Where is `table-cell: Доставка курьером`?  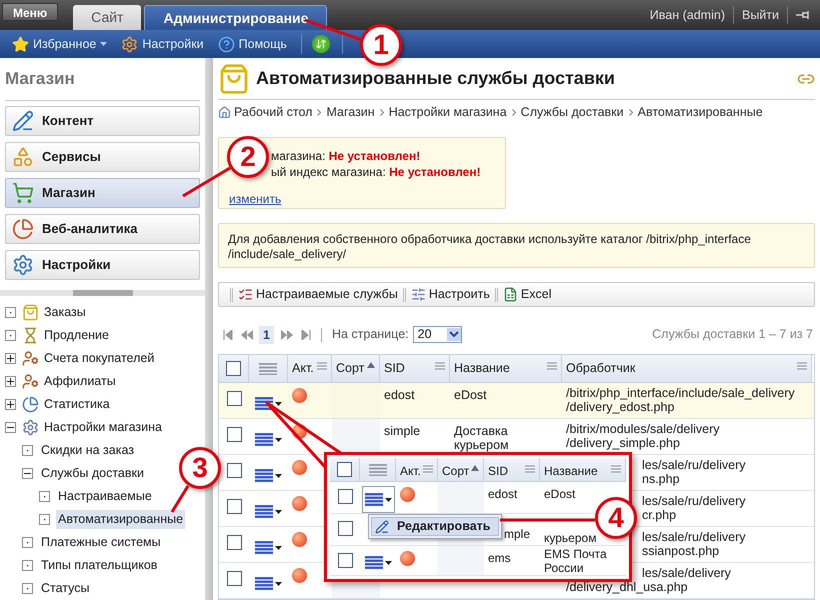 table-cell: Доставка курьером is located at coordinates (481, 438).